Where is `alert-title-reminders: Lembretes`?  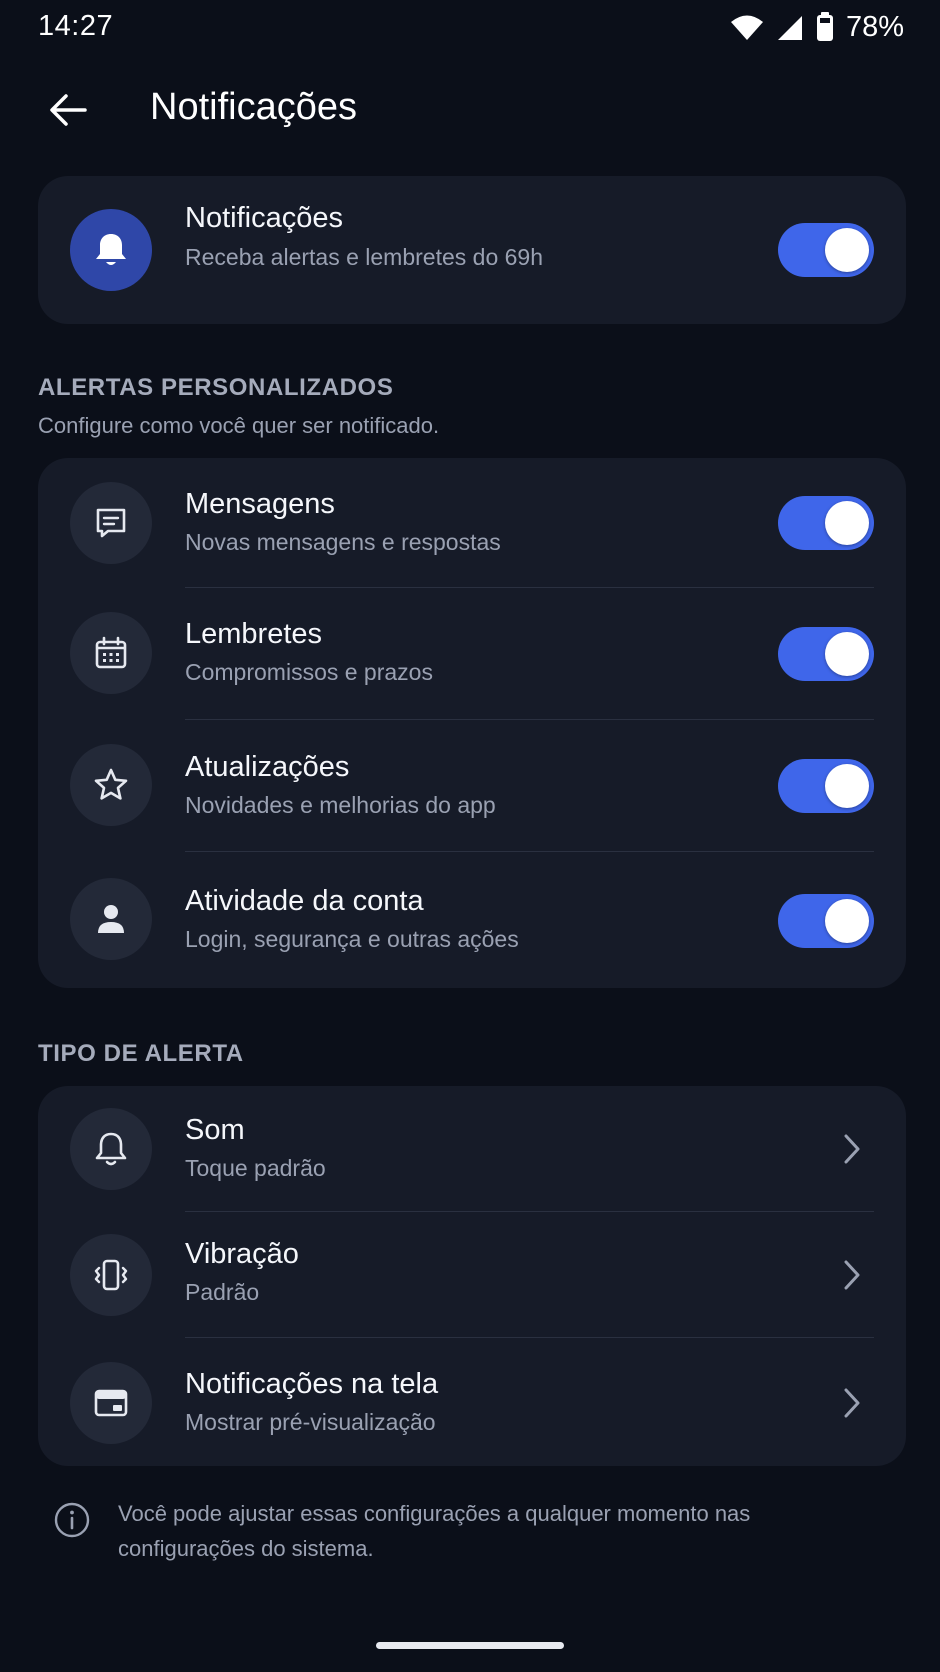
alert-title-reminders: Lembretes is located at coordinates (254, 634).